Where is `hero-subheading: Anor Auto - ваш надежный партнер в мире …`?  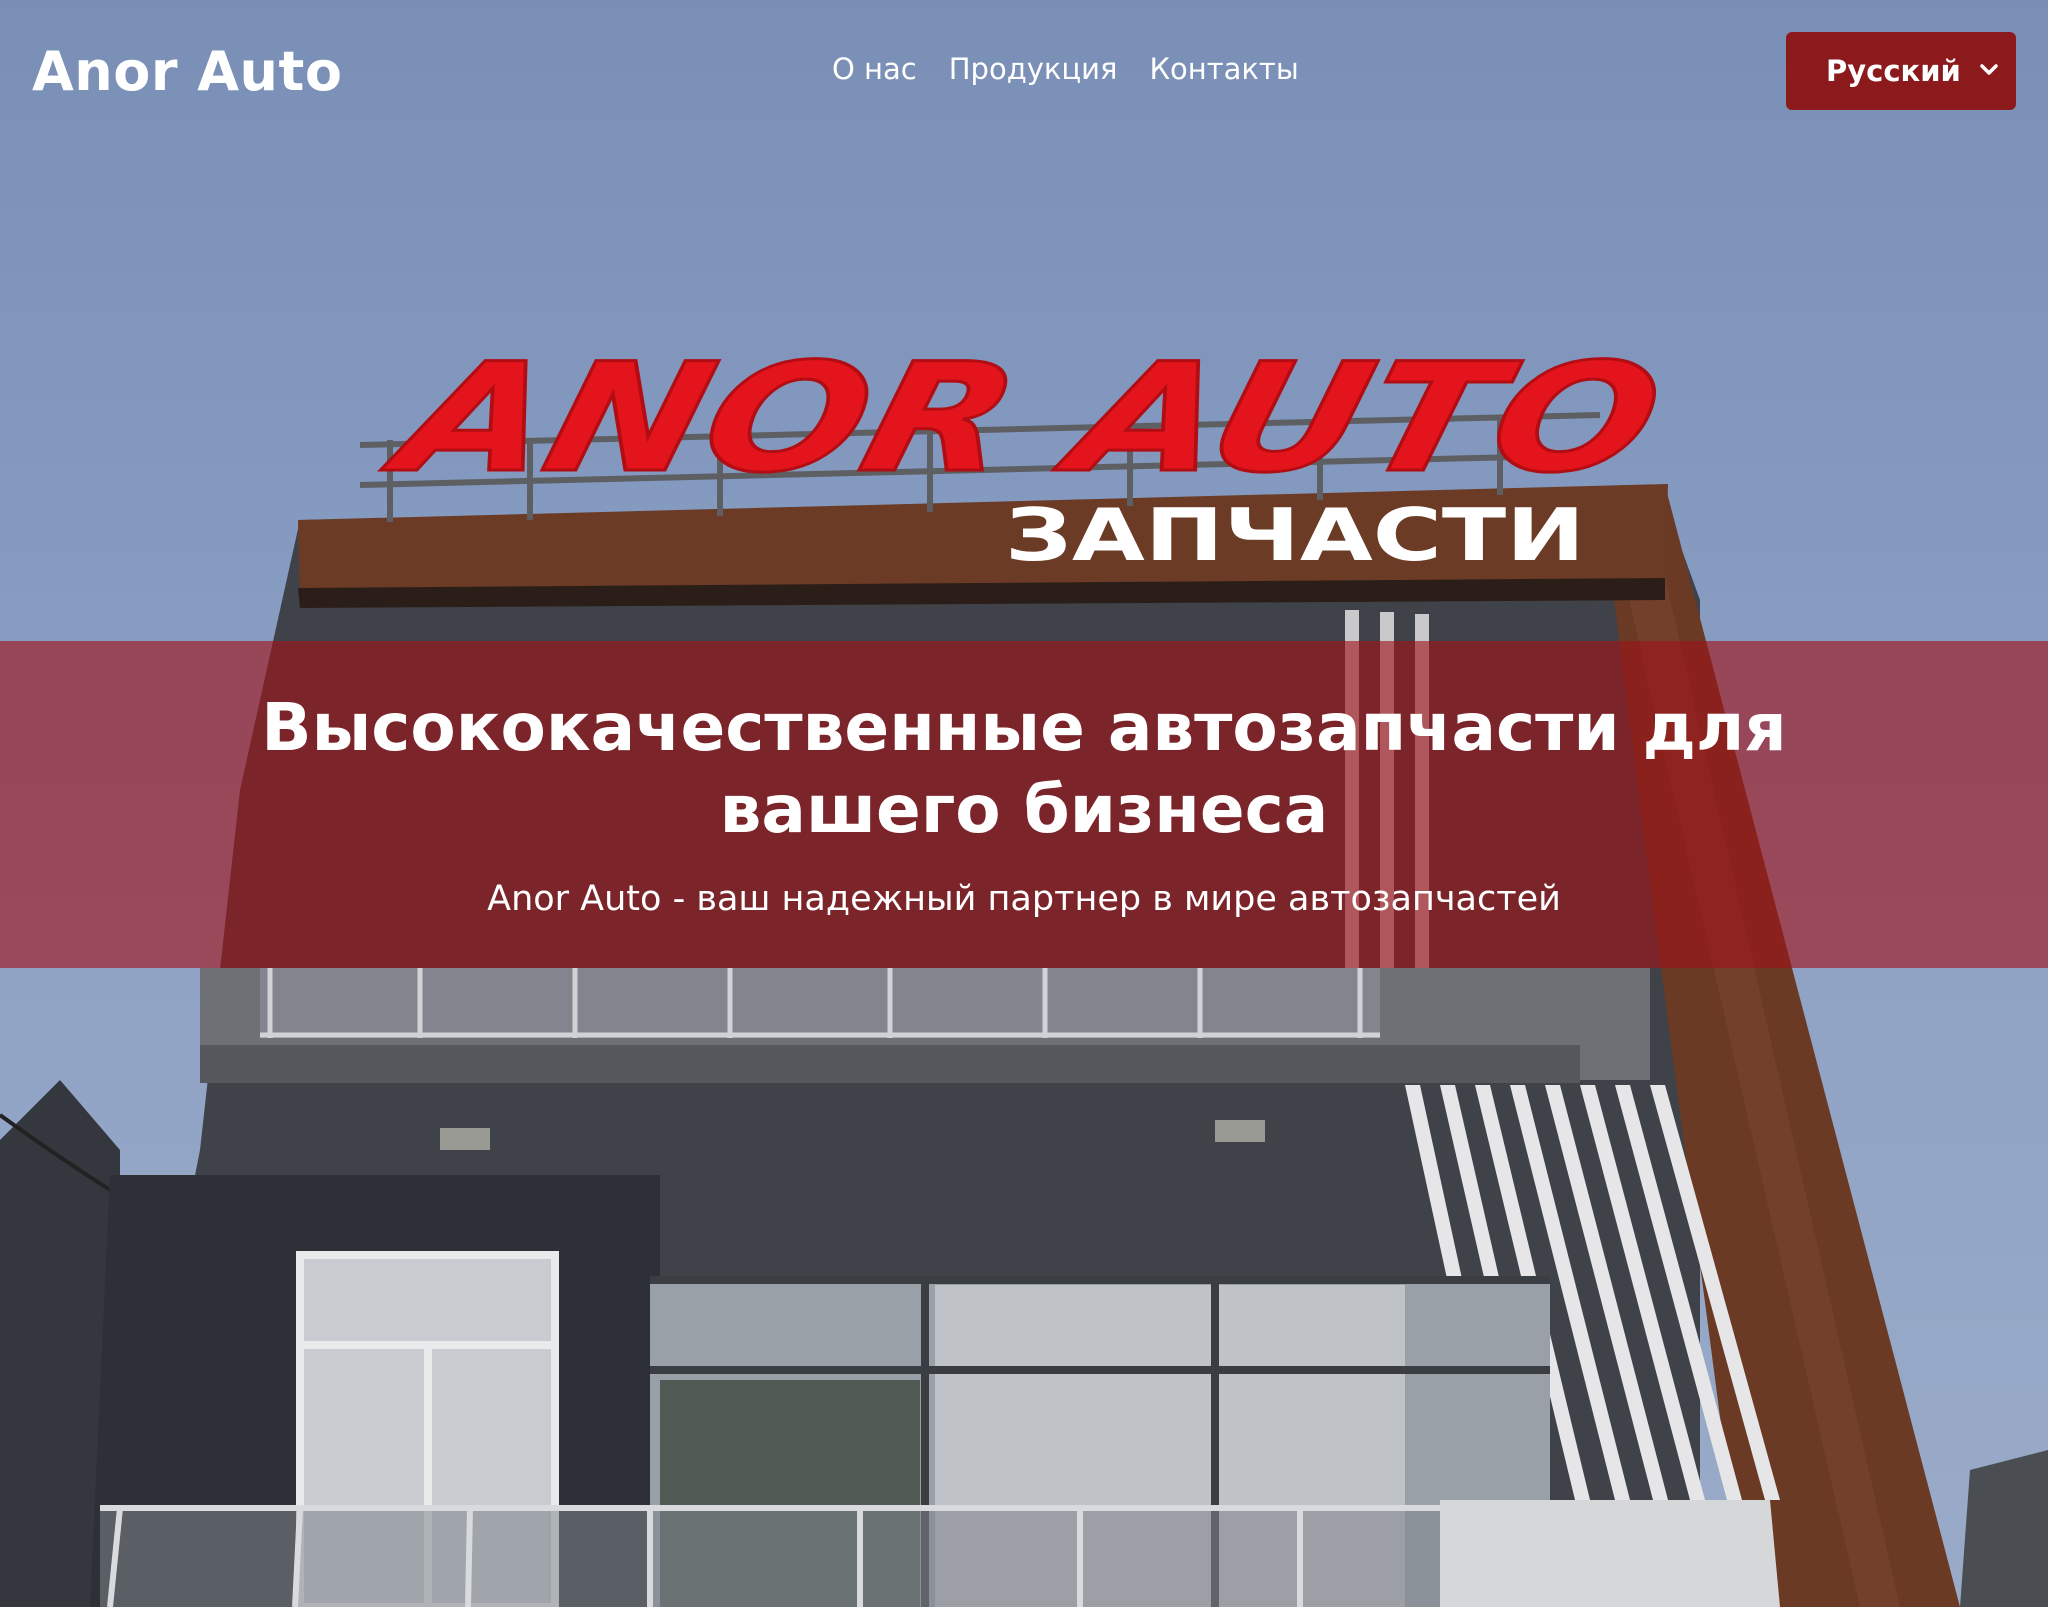 hero-subheading: Anor Auto - ваш надежный партнер в мире … is located at coordinates (1024, 899).